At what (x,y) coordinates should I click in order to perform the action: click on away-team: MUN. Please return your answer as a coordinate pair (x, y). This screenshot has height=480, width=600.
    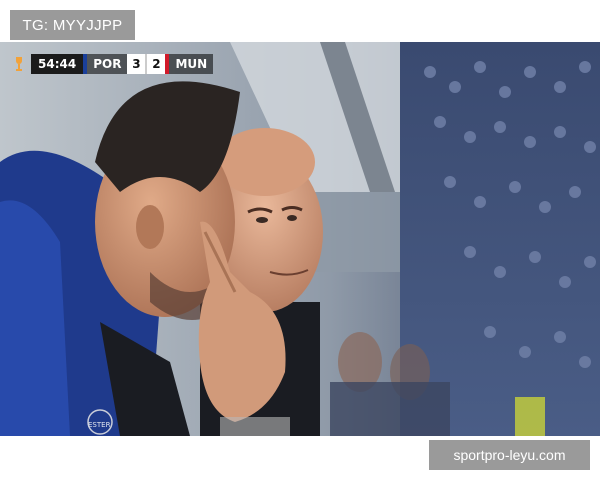
    Looking at the image, I should click on (191, 64).